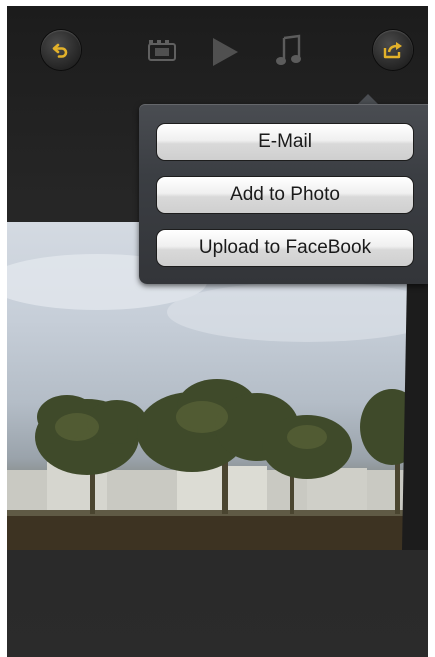 Image resolution: width=435 pixels, height=657 pixels. I want to click on frames-button, so click(163, 54).